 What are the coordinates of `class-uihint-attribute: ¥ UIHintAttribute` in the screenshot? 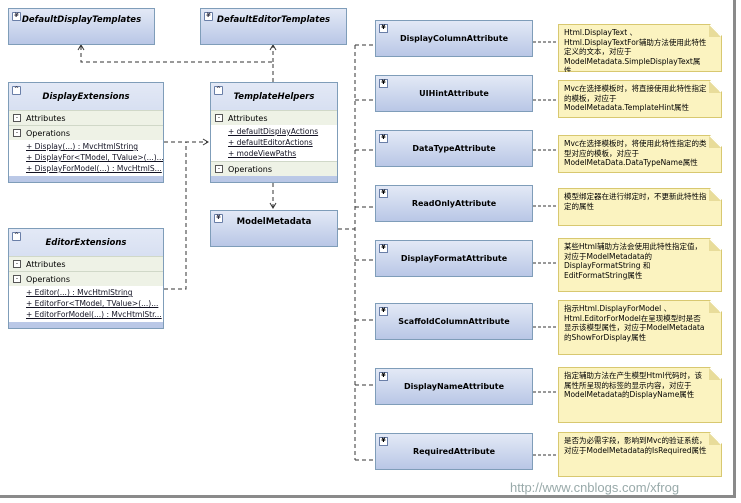 It's located at (454, 93).